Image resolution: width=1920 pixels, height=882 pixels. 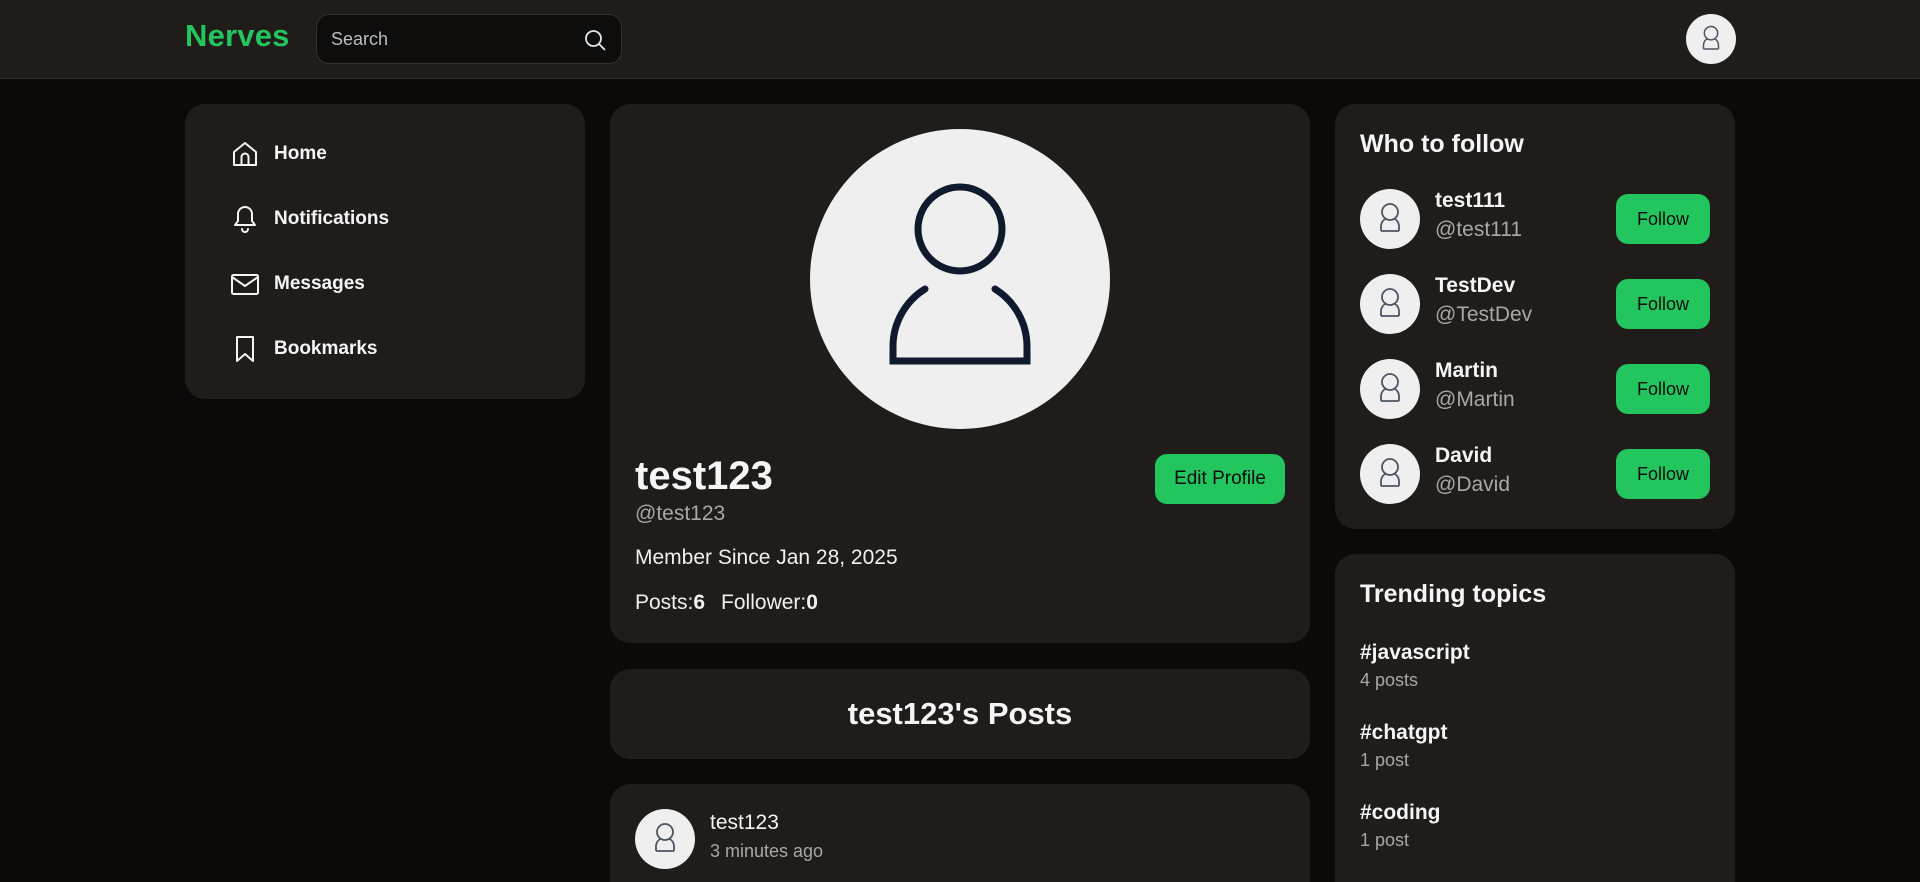 I want to click on topic-post-count: 4 posts, so click(x=1389, y=680).